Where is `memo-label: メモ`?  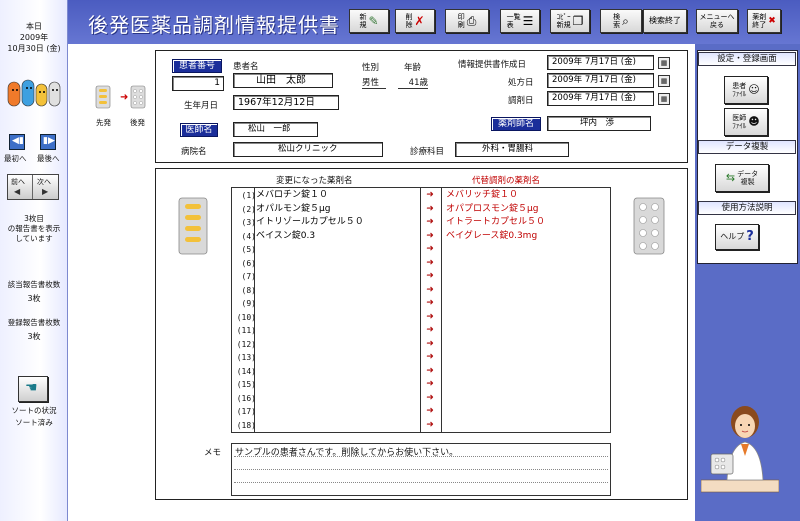
memo-label: メモ is located at coordinates (213, 453).